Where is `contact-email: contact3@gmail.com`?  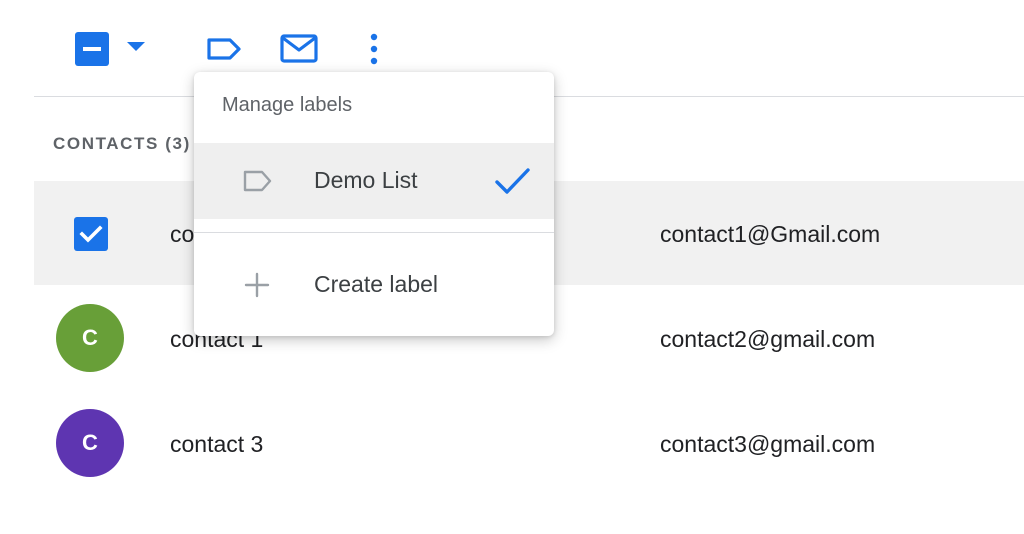 contact-email: contact3@gmail.com is located at coordinates (768, 444).